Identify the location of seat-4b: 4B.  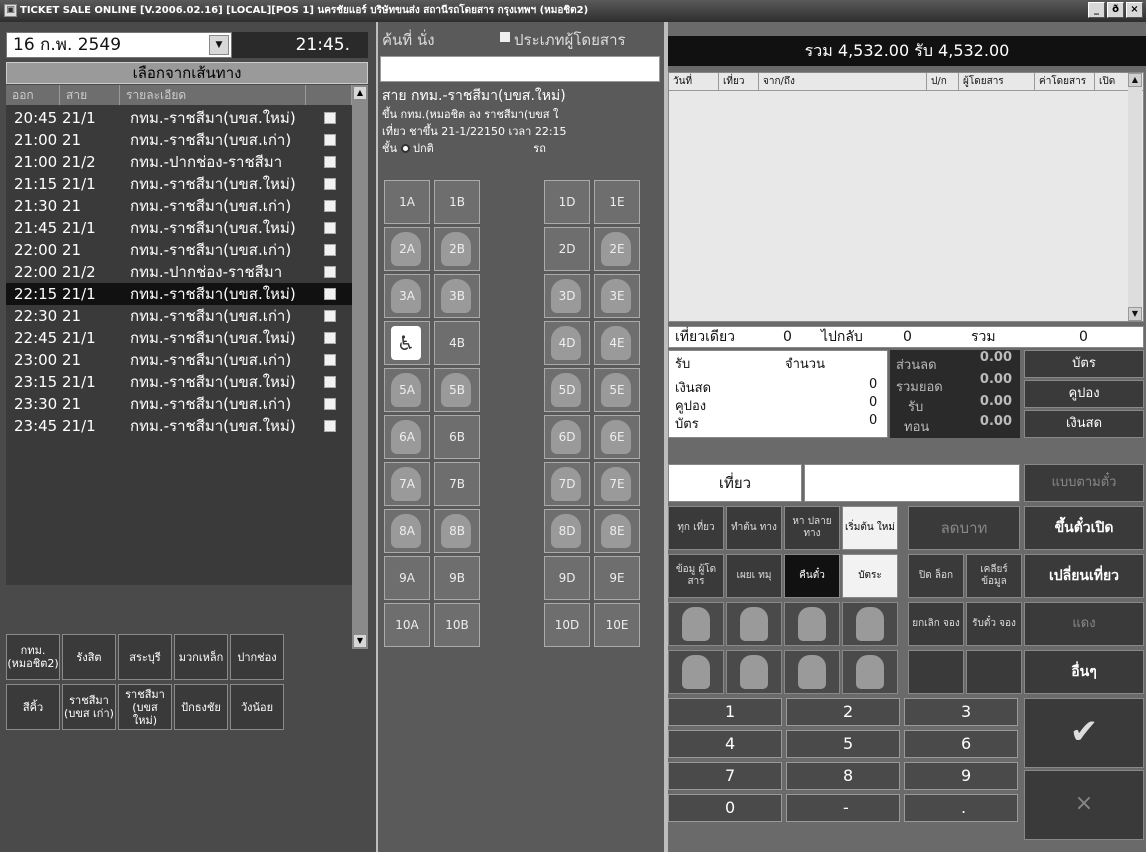
(457, 343).